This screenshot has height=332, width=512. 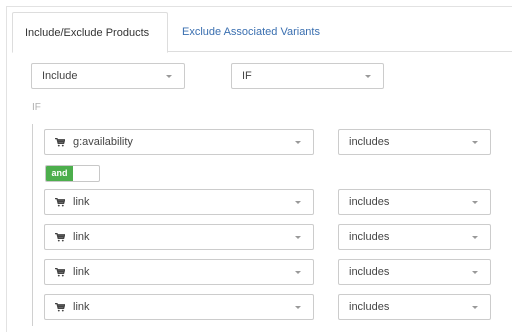 I want to click on logic-value: IF, so click(x=247, y=76).